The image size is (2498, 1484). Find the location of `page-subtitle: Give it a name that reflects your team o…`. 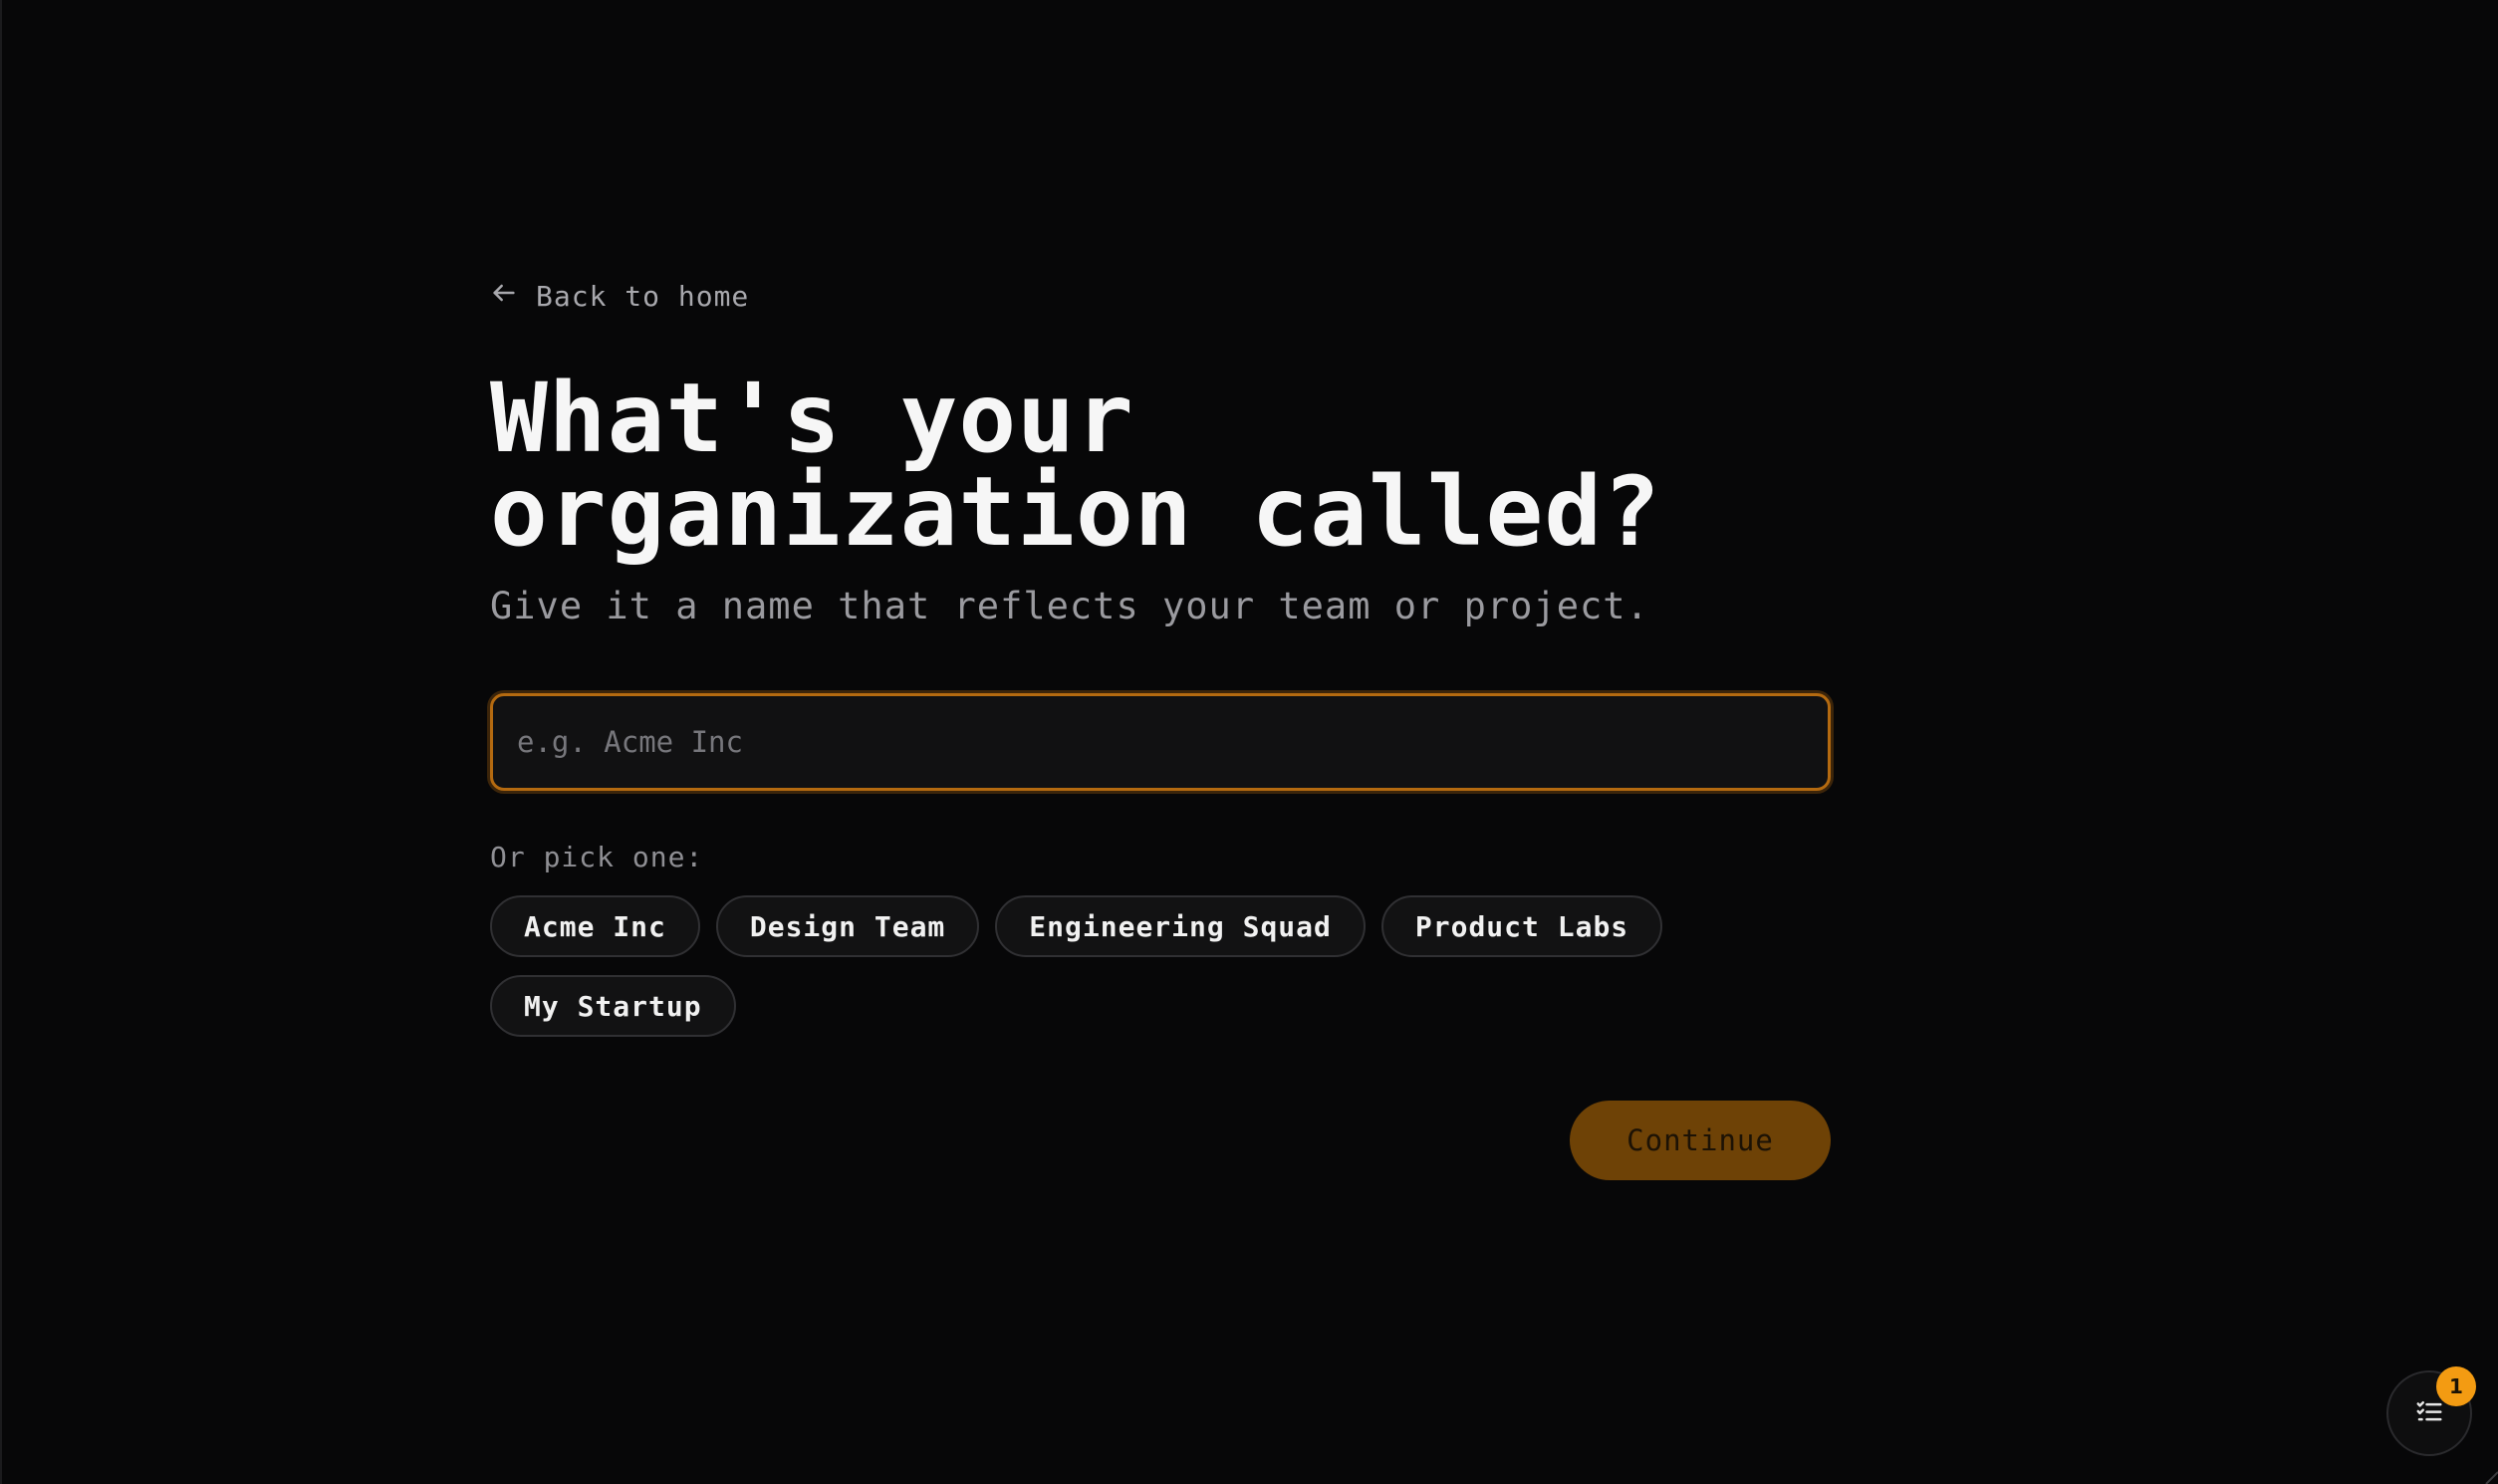

page-subtitle: Give it a name that reflects your team o… is located at coordinates (1069, 606).